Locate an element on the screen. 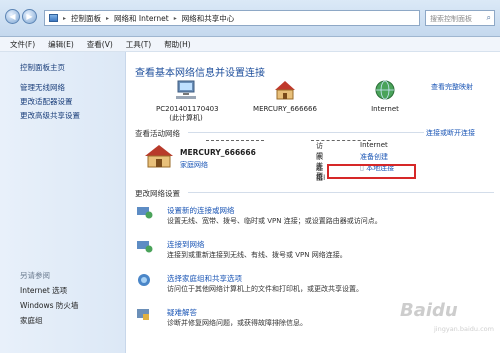  connection-label: 连接: is located at coordinates (321, 173).